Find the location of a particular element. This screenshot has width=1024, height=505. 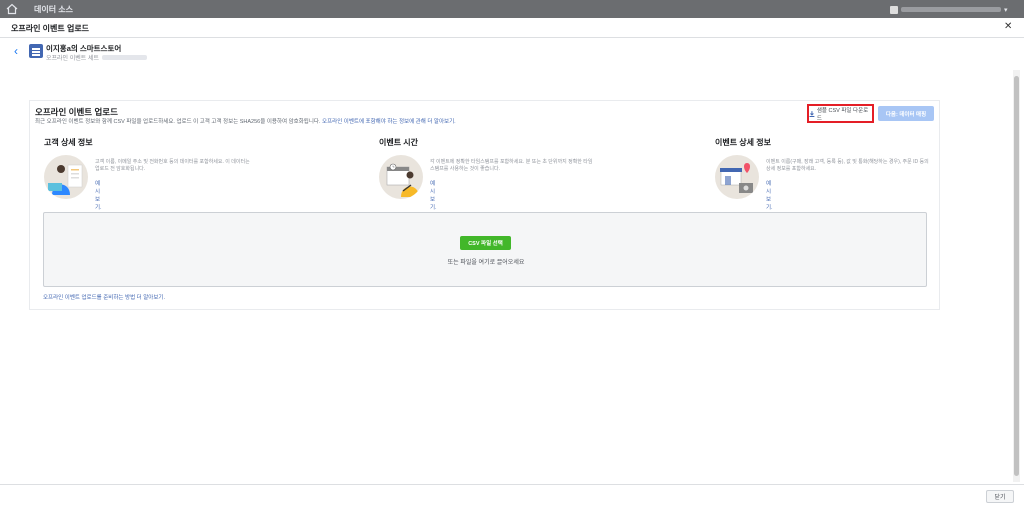

section-title: 이벤트 상세 정보 is located at coordinates (743, 142).